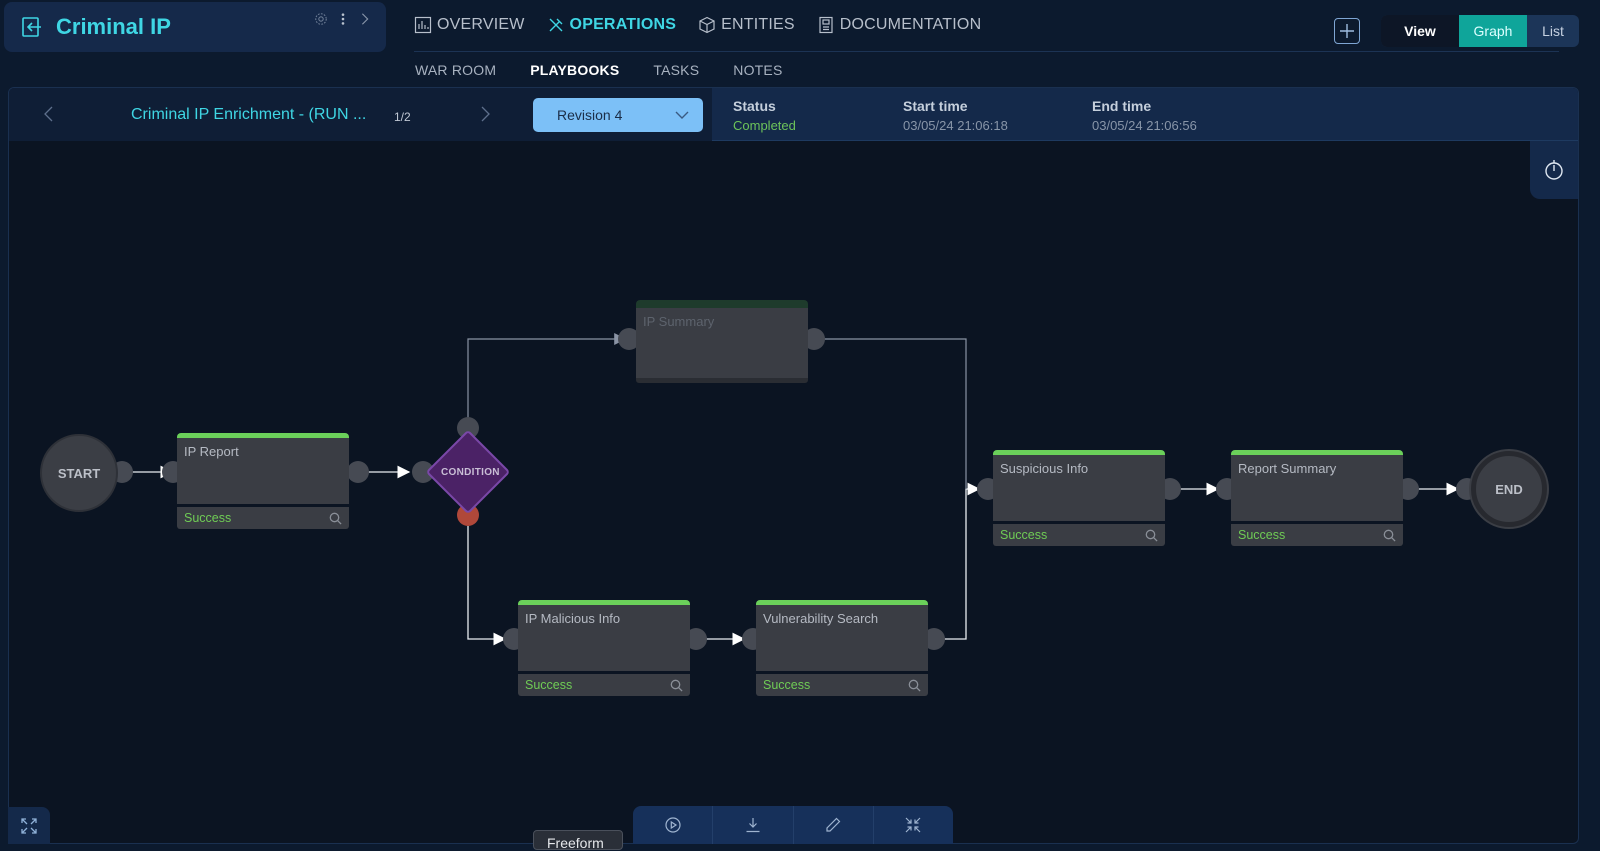 The height and width of the screenshot is (851, 1600). What do you see at coordinates (32, 27) in the screenshot?
I see `exit-icon` at bounding box center [32, 27].